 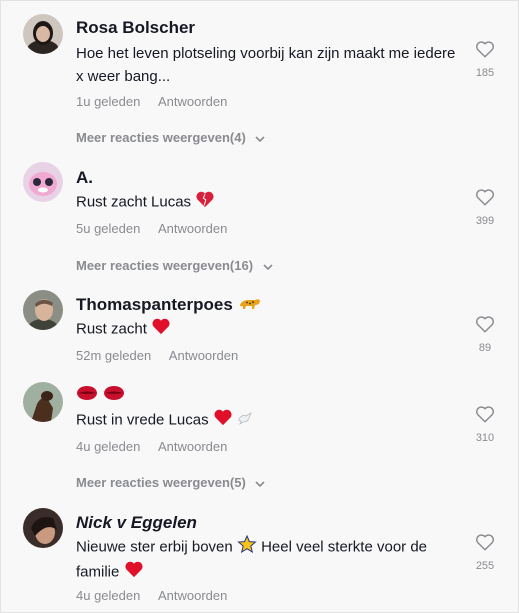 I want to click on comment-author: A., so click(x=84, y=178).